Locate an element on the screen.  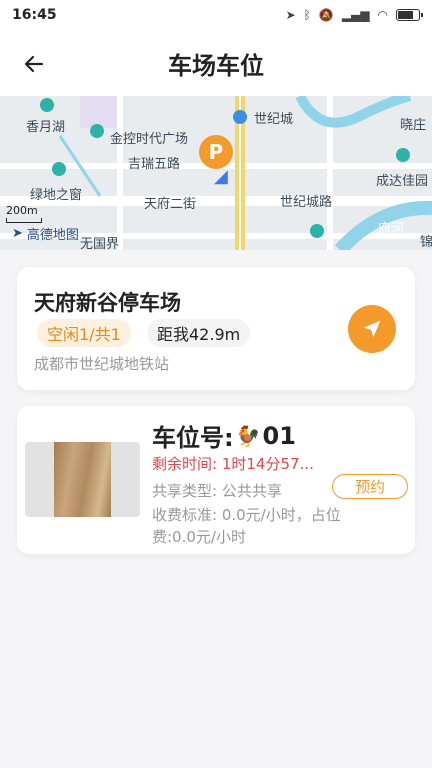
share-type: 共享类型: 公共共享 is located at coordinates (217, 491).